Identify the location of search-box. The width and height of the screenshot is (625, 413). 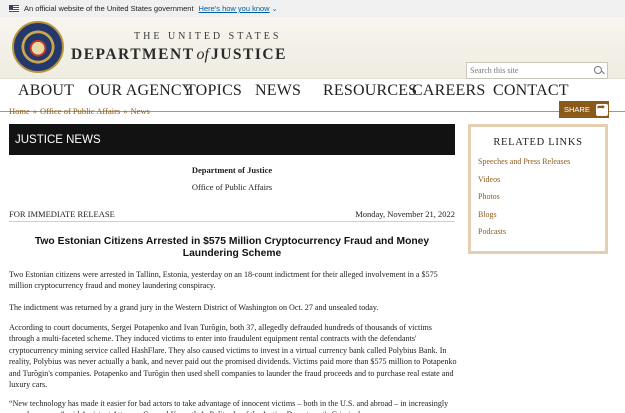
(537, 70).